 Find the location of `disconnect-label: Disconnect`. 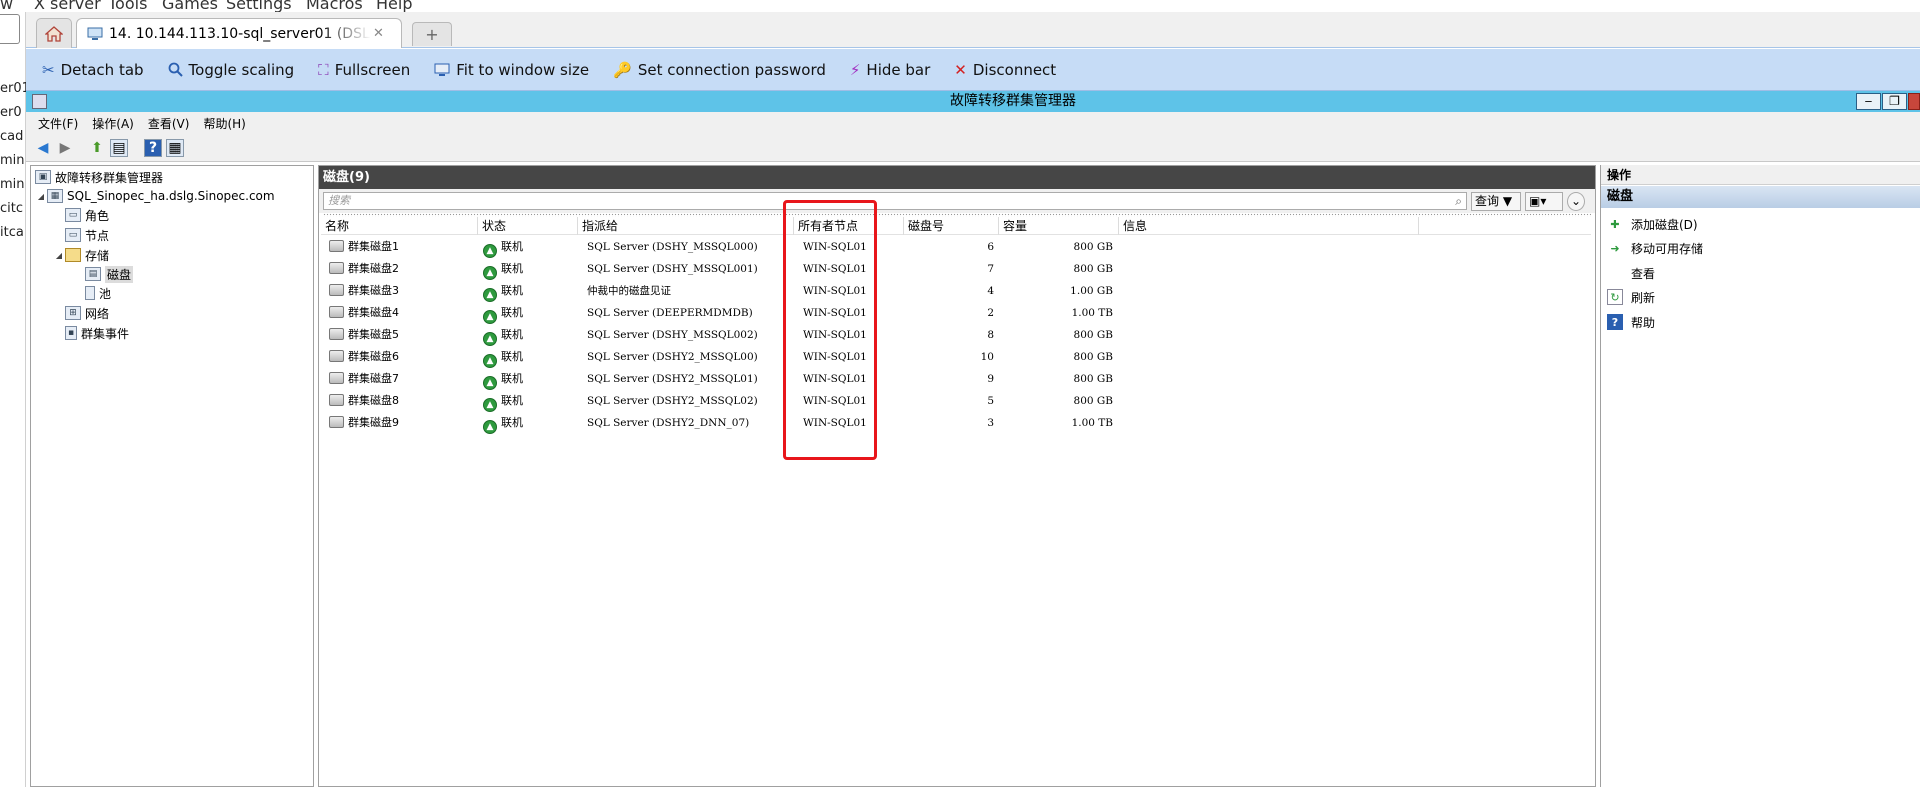

disconnect-label: Disconnect is located at coordinates (1014, 69).